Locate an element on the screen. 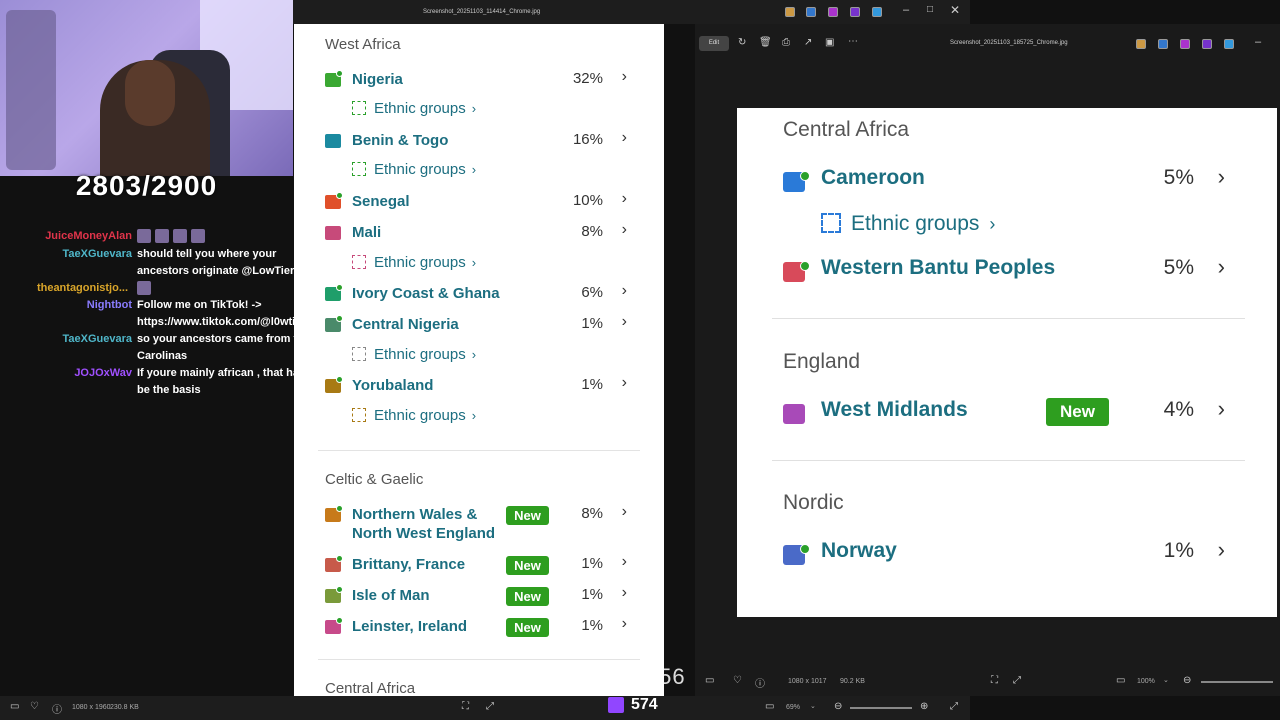 This screenshot has width=1280, height=720. close-icon: ✕ is located at coordinates (955, 10).